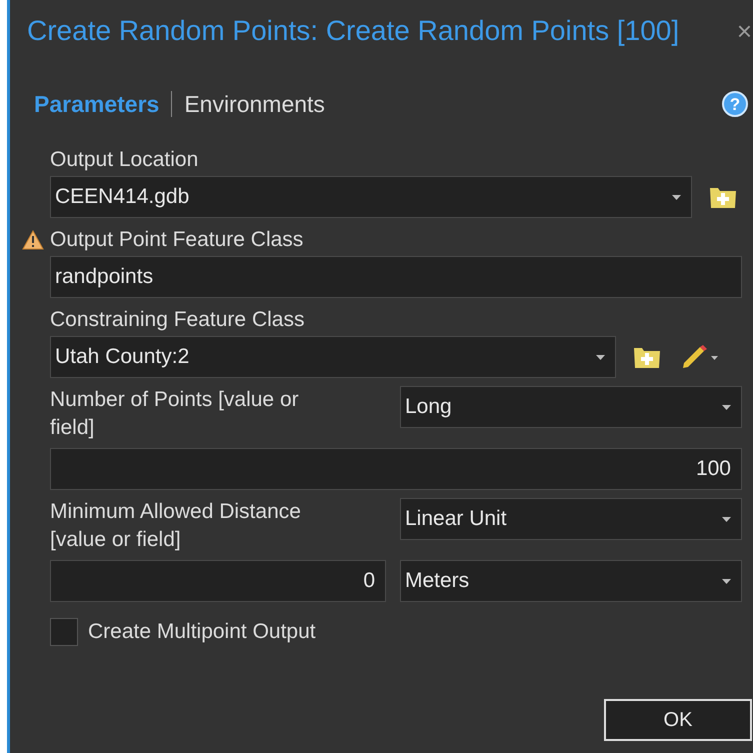 The image size is (753, 753). Describe the element at coordinates (177, 320) in the screenshot. I see `parameter-label: Constraining Feature Class` at that location.